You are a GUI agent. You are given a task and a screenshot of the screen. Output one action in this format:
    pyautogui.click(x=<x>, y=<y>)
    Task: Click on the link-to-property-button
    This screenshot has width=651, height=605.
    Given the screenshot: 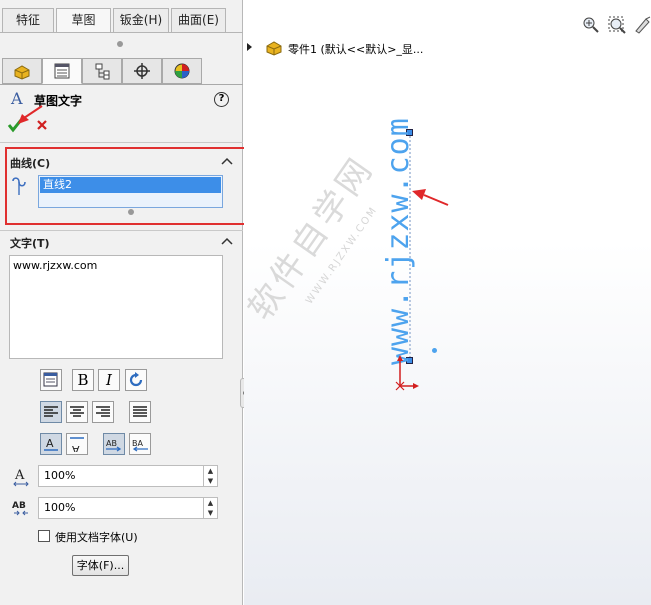 What is the action you would take?
    pyautogui.click(x=51, y=380)
    